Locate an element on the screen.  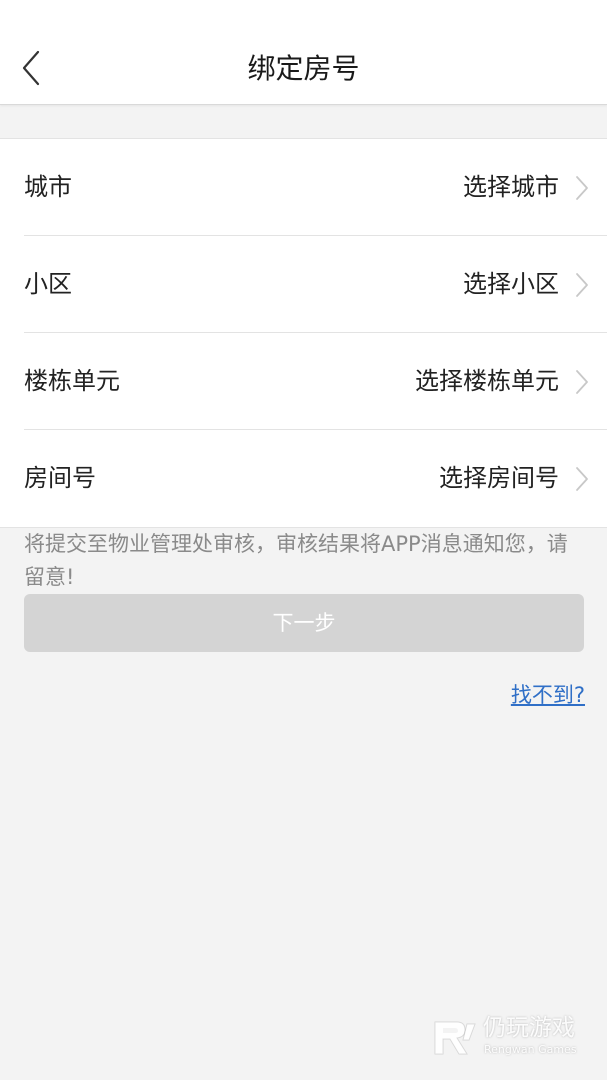
building-unit-select-value: 选择楼栋单元 is located at coordinates (487, 381).